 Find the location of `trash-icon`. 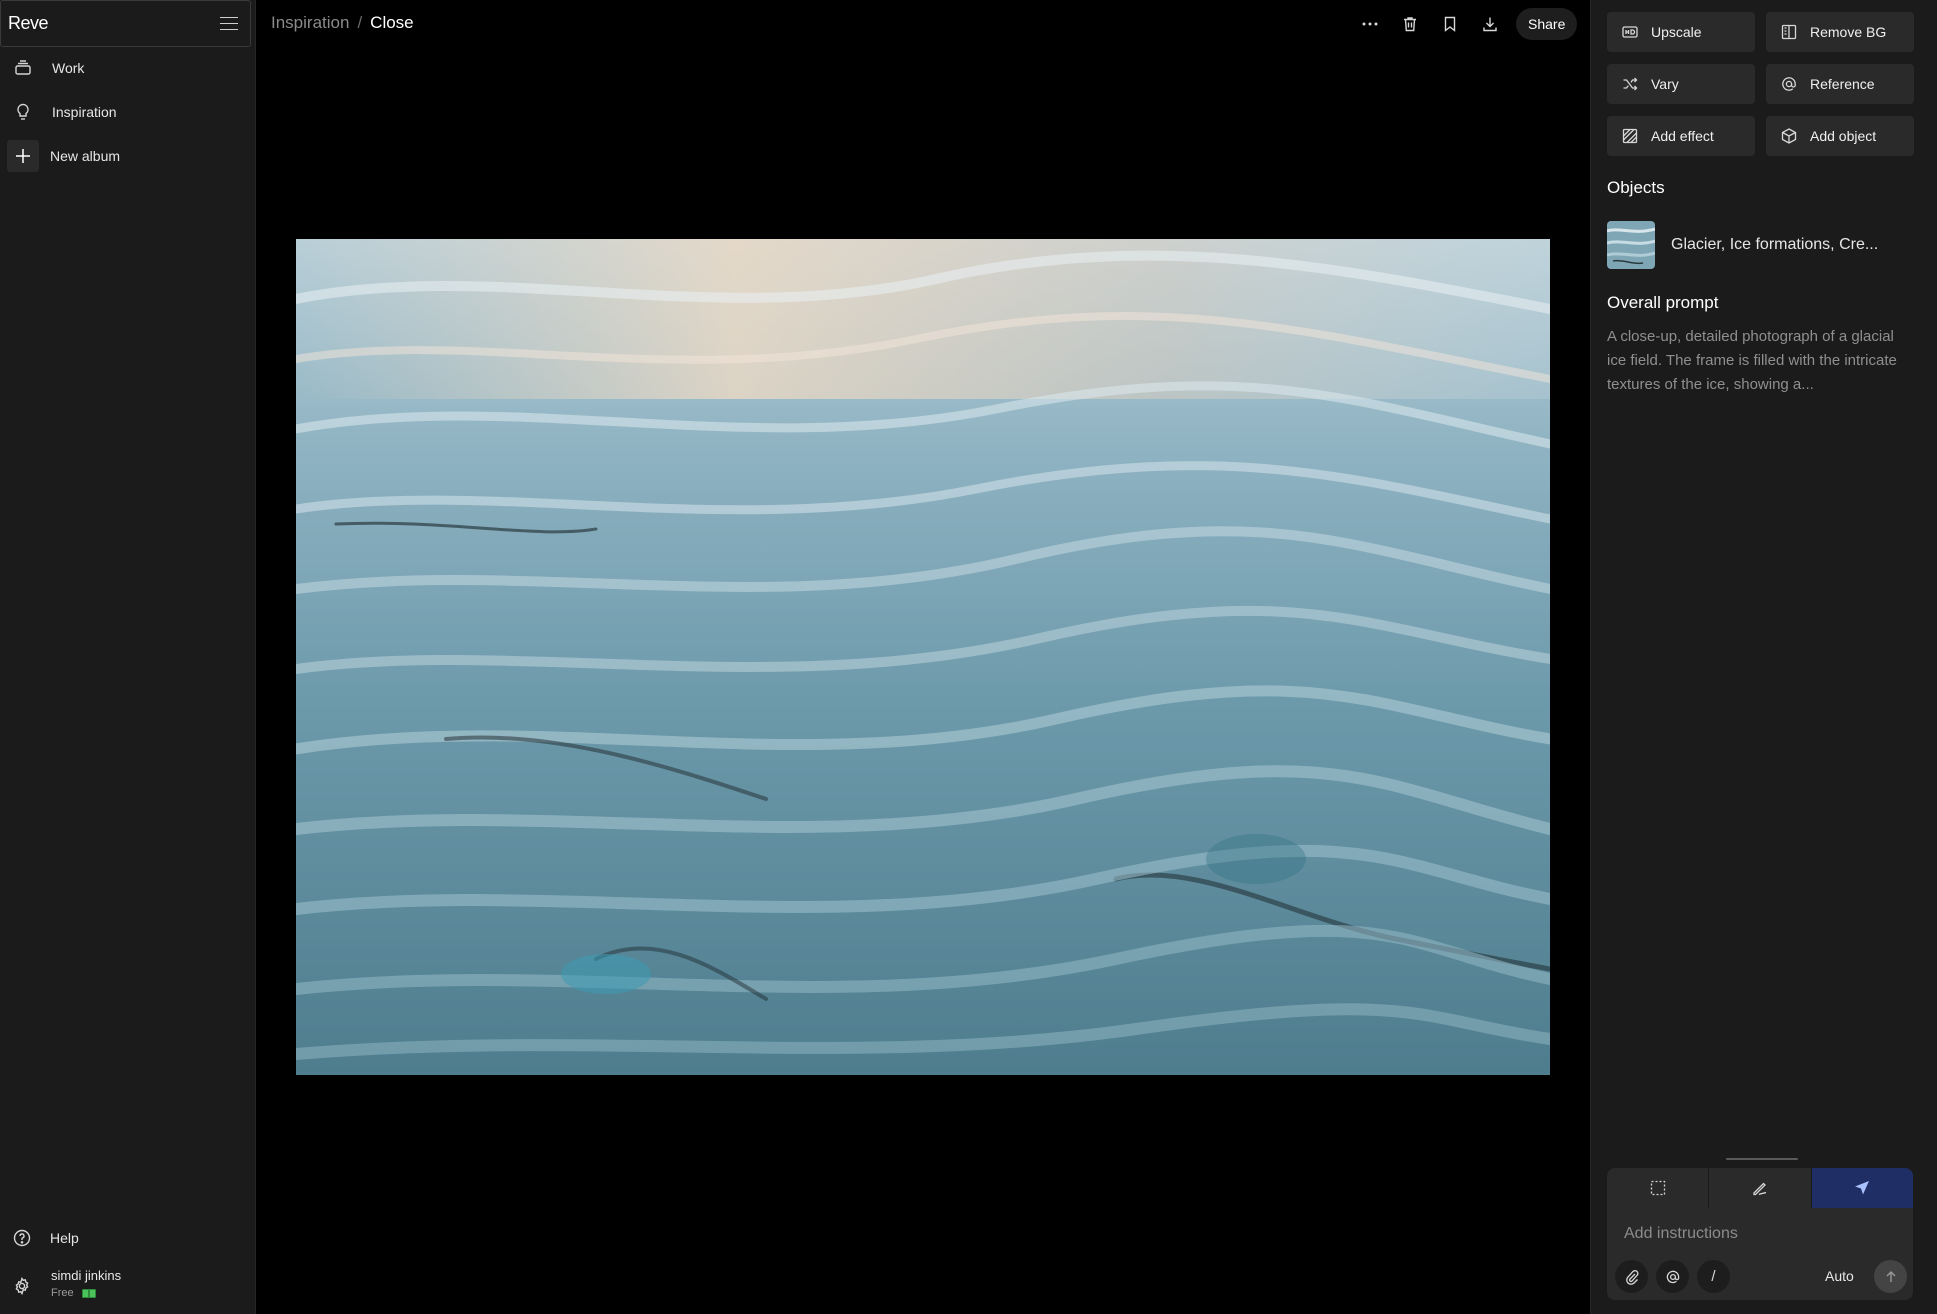

trash-icon is located at coordinates (1410, 24).